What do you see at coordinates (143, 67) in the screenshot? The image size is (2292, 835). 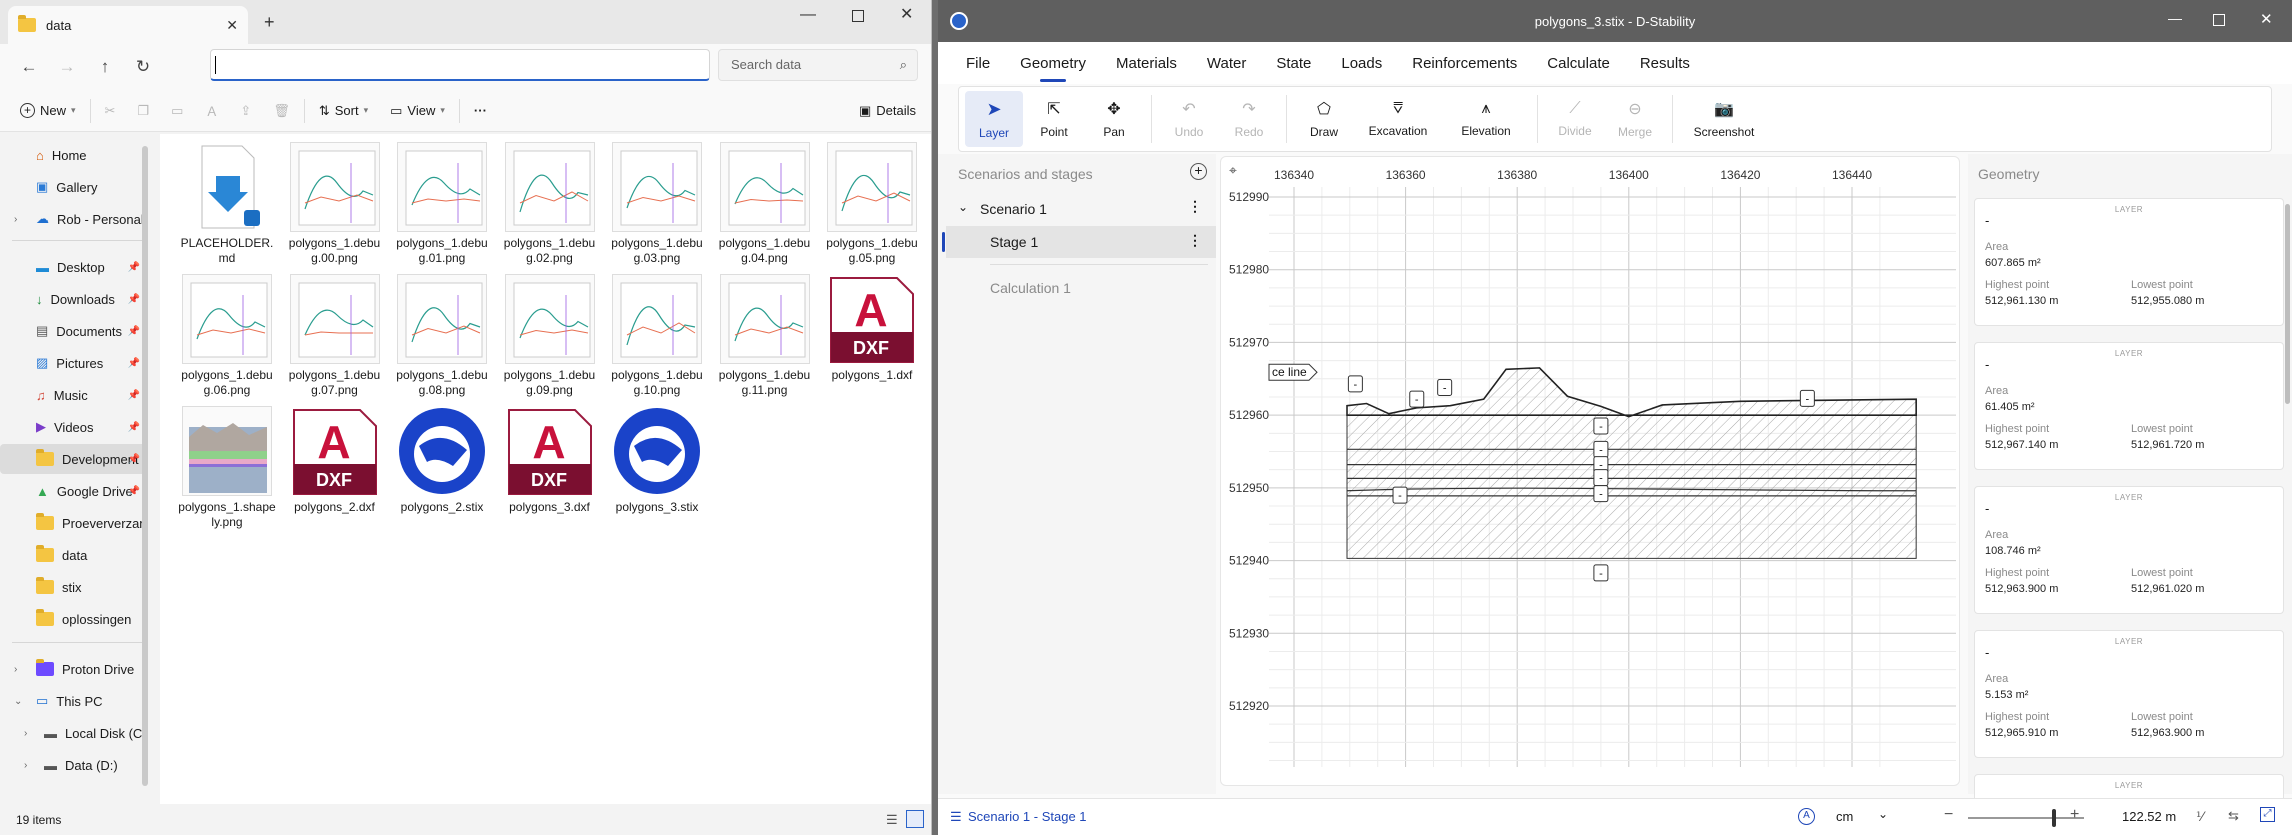 I see `refresh-icon: ↻` at bounding box center [143, 67].